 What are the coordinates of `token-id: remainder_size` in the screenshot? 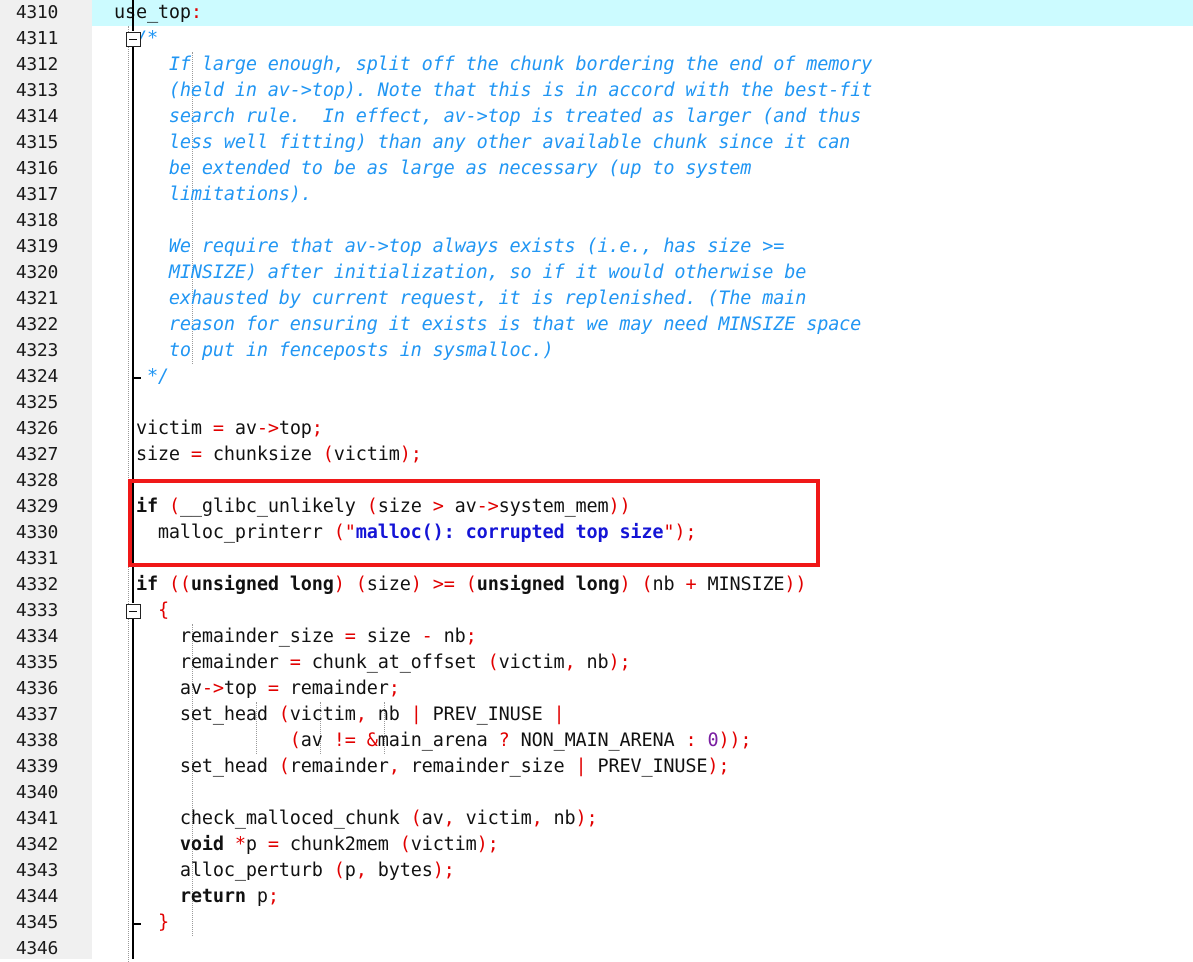 It's located at (218, 636).